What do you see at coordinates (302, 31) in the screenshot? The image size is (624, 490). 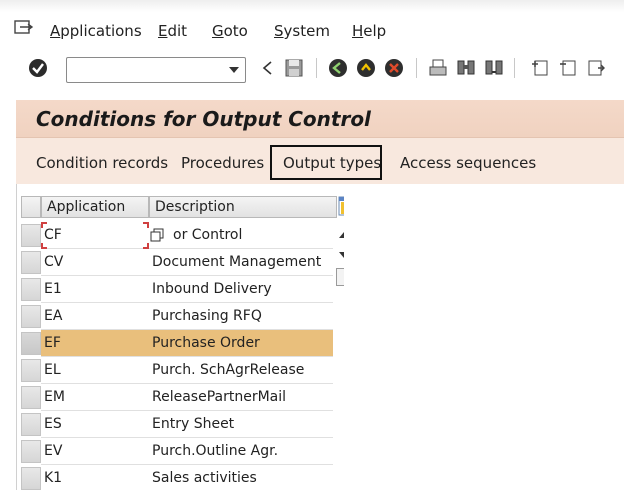 I see `menu-system: System` at bounding box center [302, 31].